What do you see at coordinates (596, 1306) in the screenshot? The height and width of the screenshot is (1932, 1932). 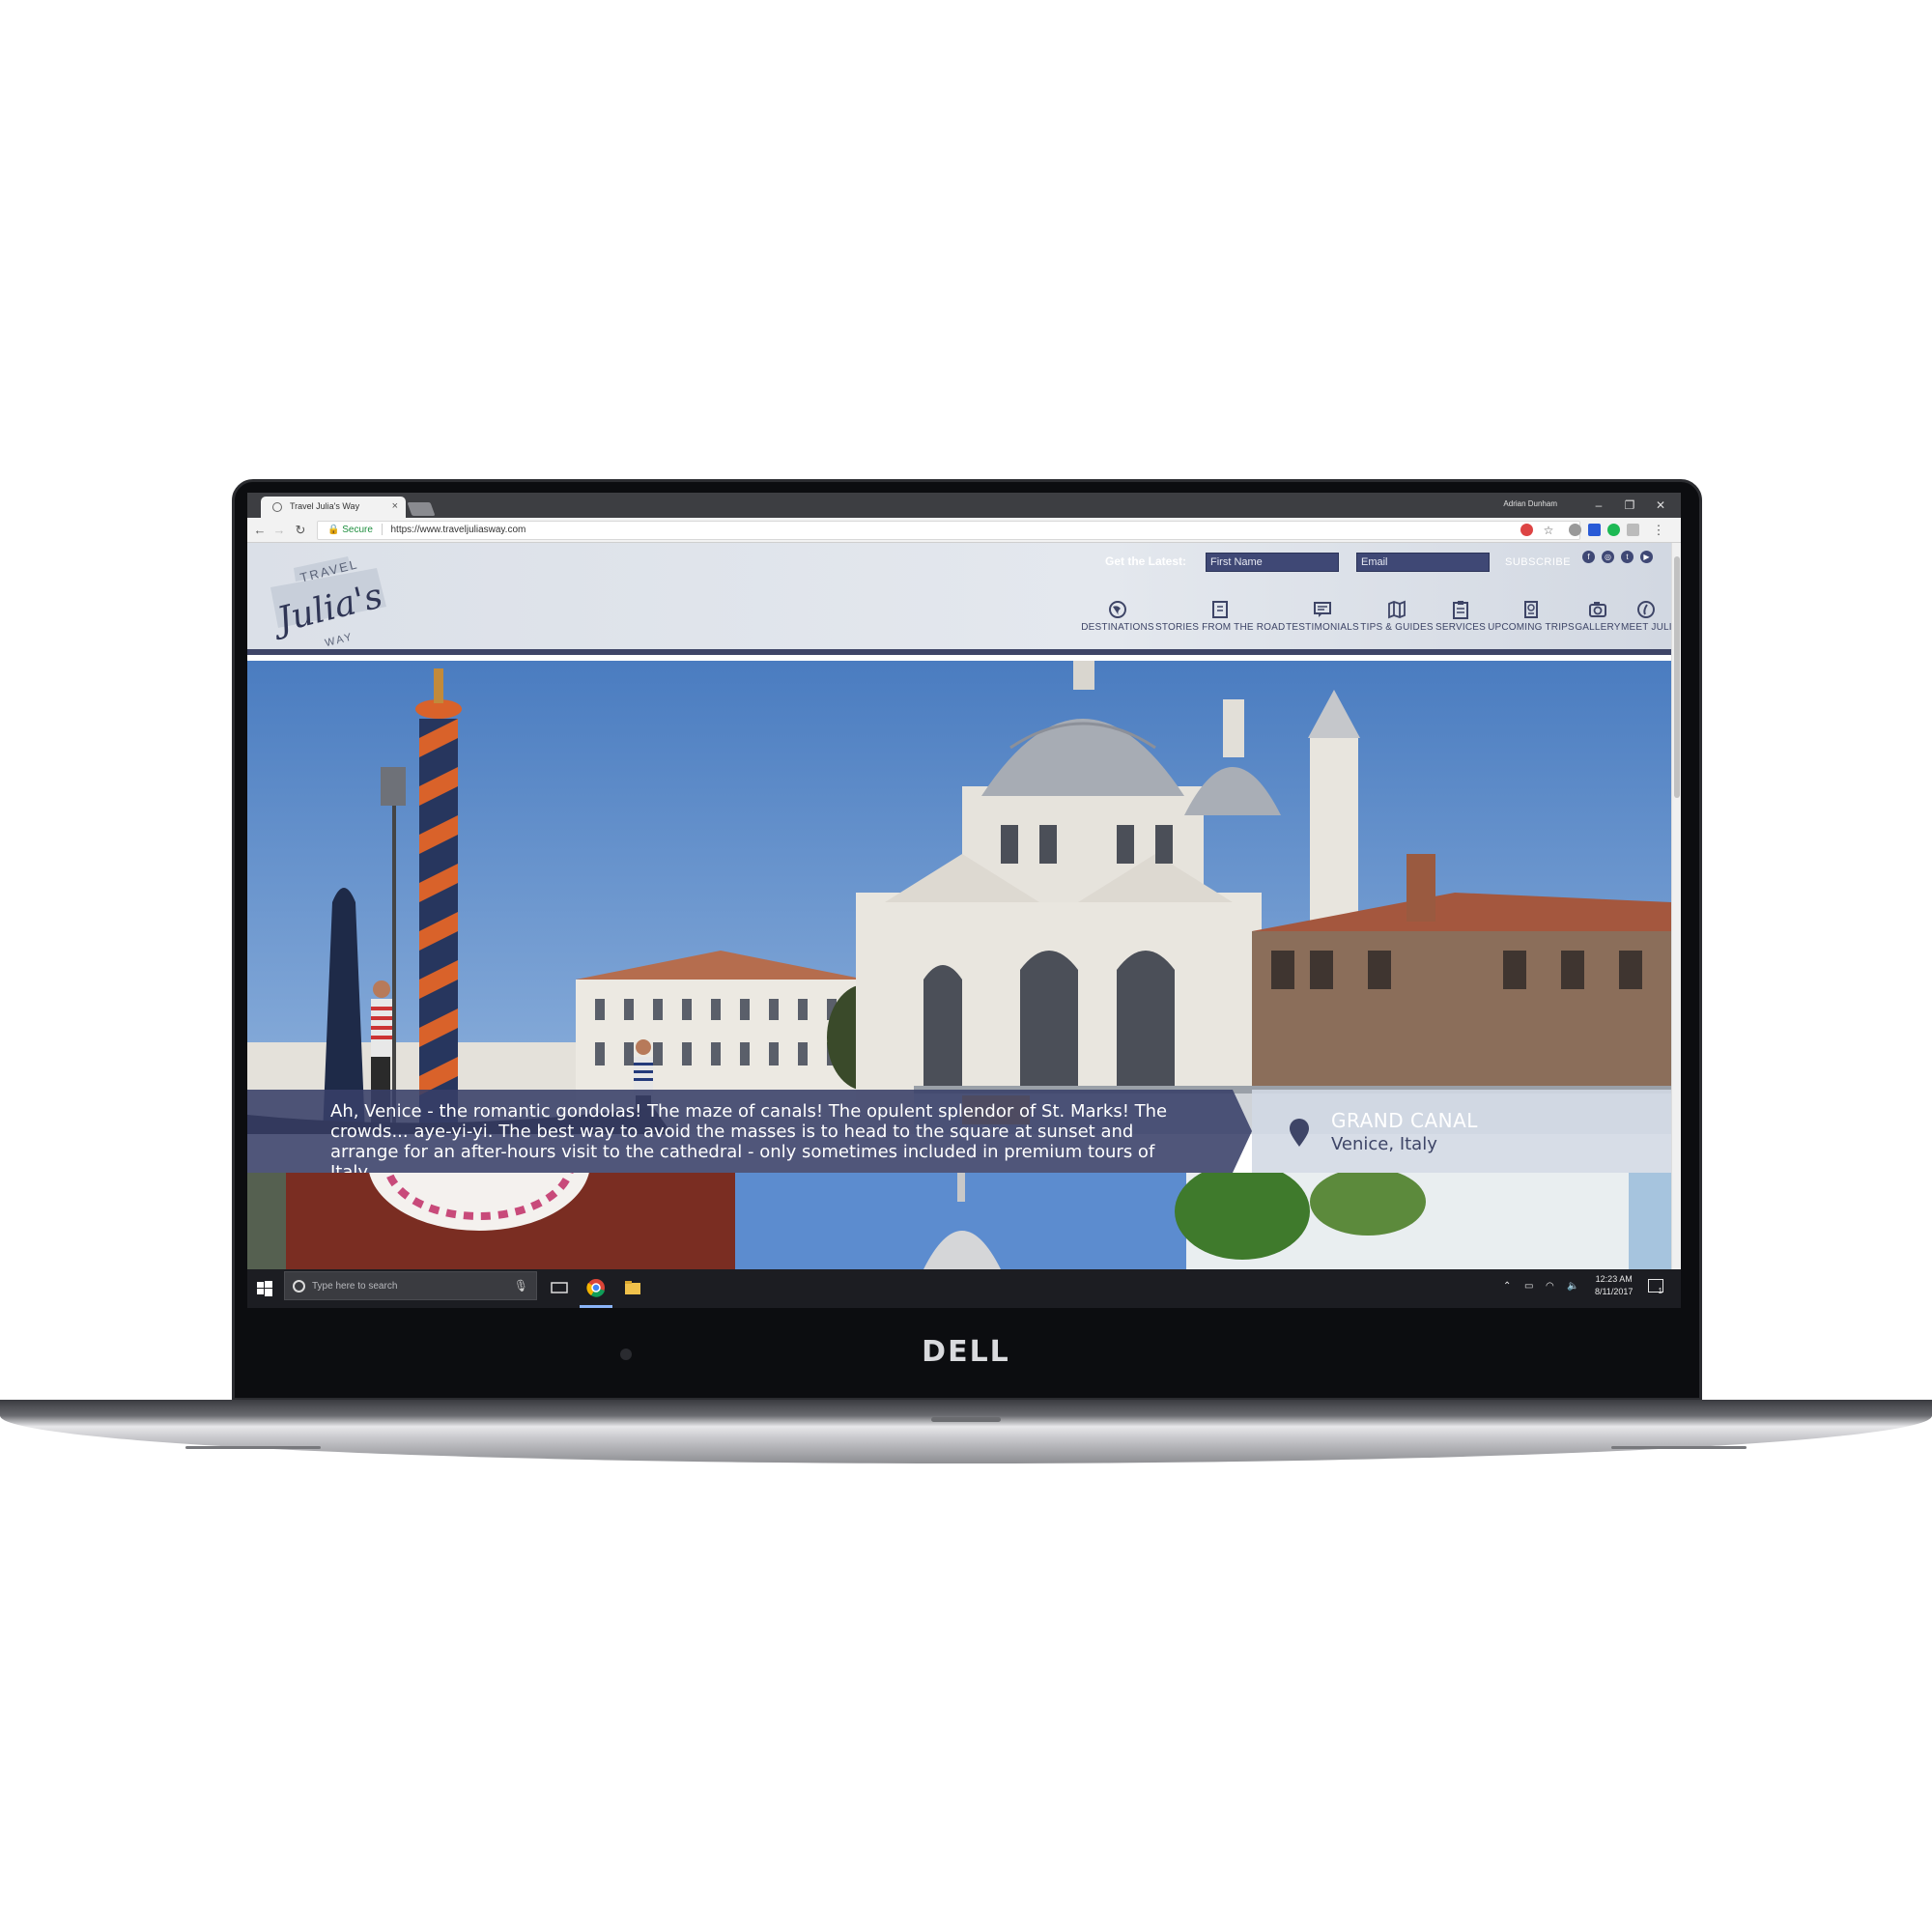 I see `chrome-active-indicator` at bounding box center [596, 1306].